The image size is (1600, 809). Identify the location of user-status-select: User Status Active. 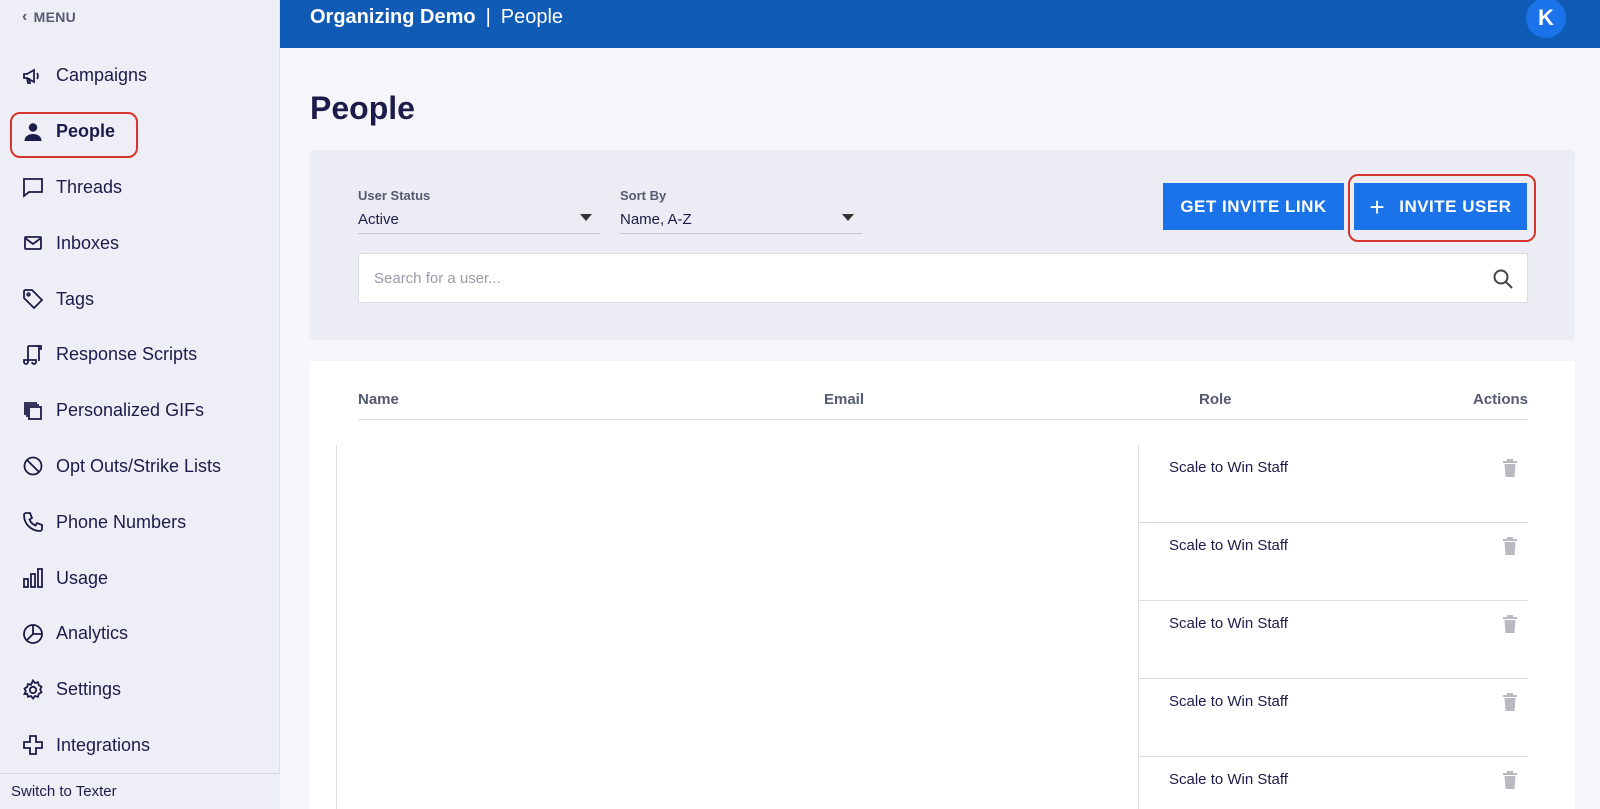
(479, 211).